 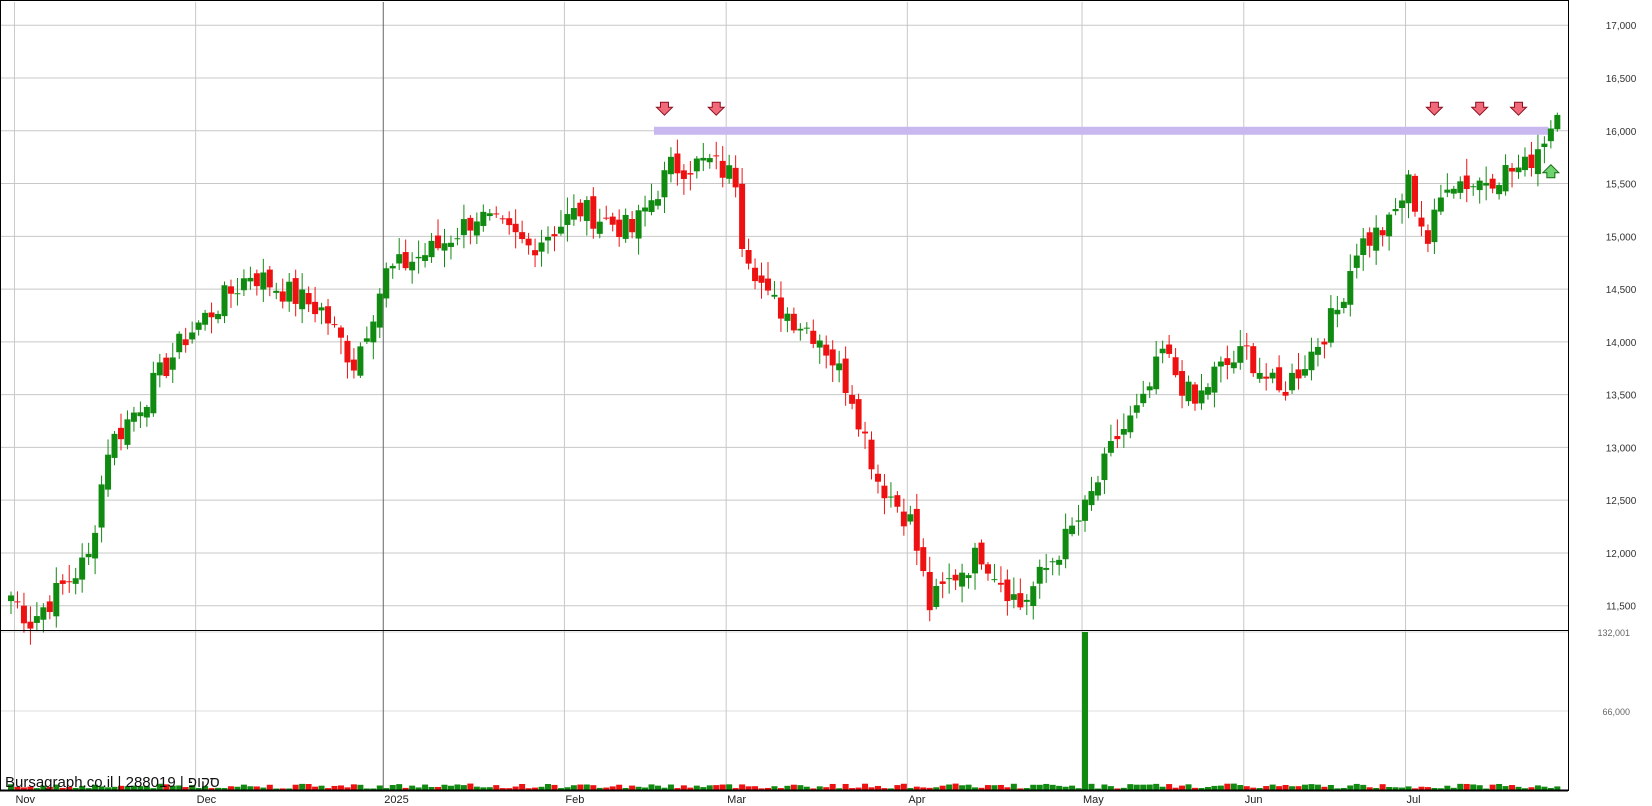 I want to click on price-tick-label: 17,000, so click(x=1621, y=26).